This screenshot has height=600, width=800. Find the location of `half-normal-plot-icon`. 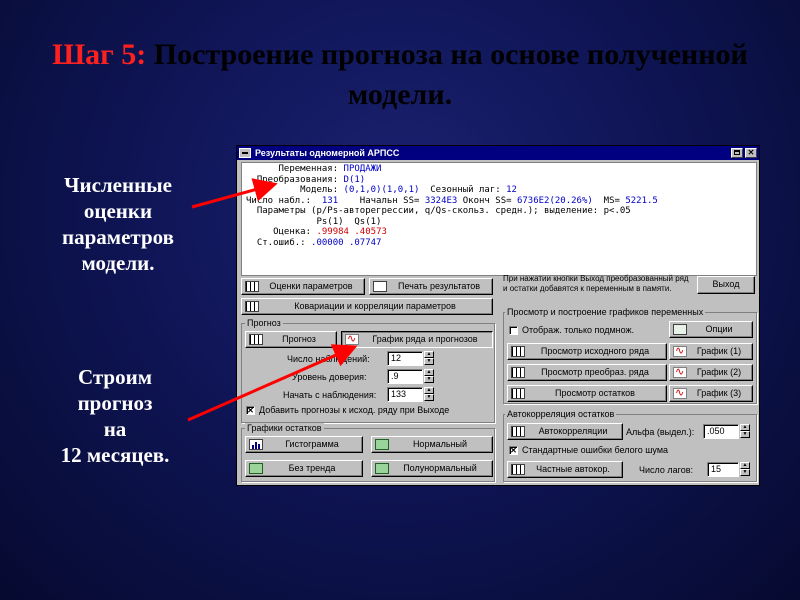

half-normal-plot-icon is located at coordinates (382, 468).